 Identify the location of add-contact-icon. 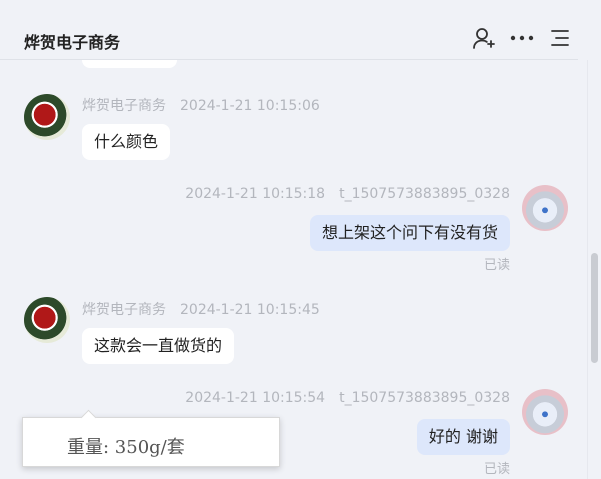
(484, 38).